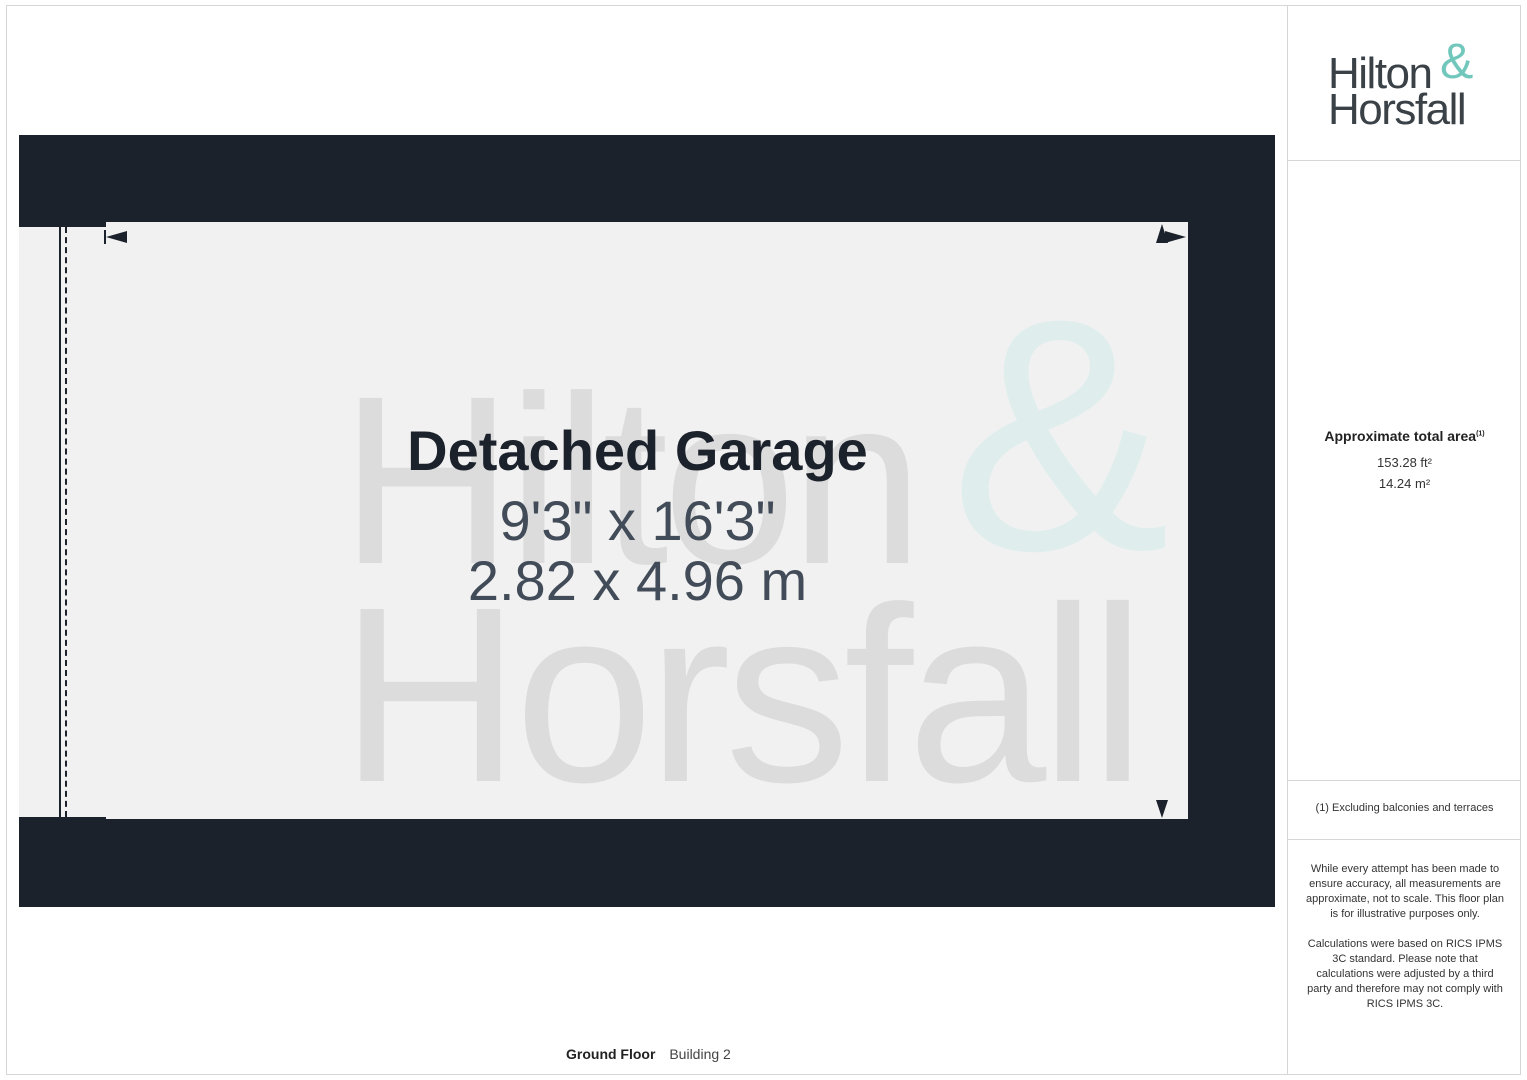 The width and height of the screenshot is (1527, 1080). Describe the element at coordinates (637, 450) in the screenshot. I see `room-name: Detached Garage` at that location.